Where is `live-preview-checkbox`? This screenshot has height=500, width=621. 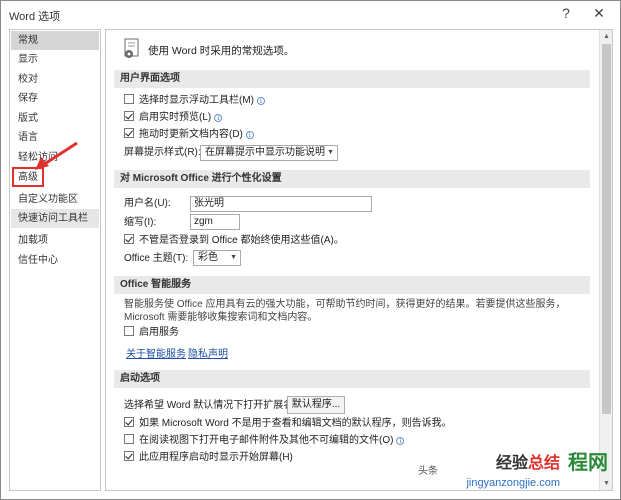 live-preview-checkbox is located at coordinates (129, 116).